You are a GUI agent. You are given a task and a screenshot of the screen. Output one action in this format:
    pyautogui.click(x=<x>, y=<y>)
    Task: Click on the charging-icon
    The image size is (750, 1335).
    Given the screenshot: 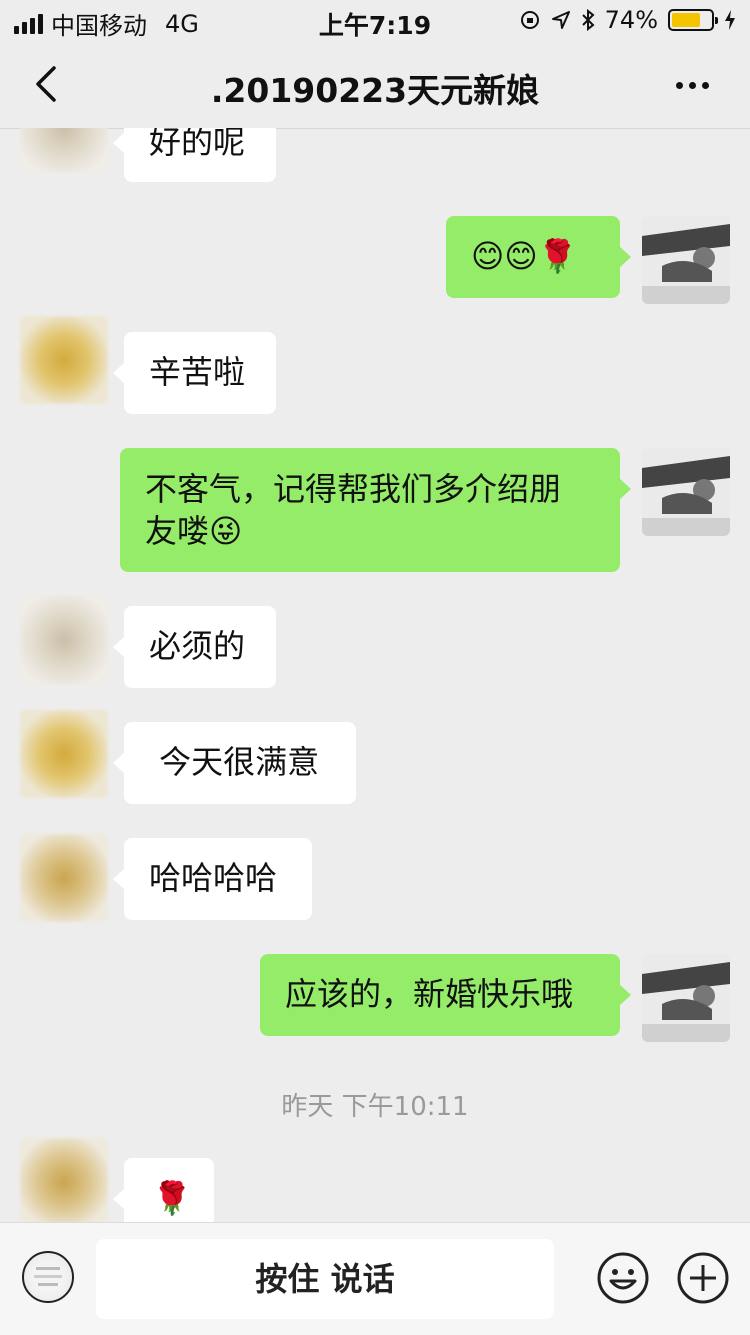 What is the action you would take?
    pyautogui.click(x=730, y=20)
    